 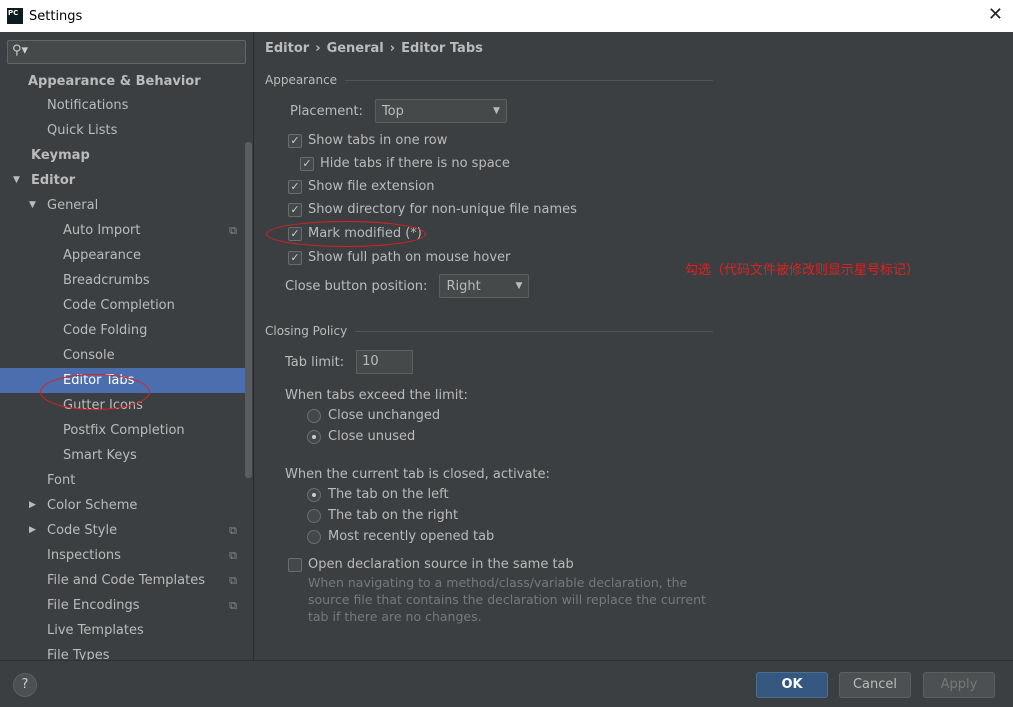 I want to click on sidebar-item: Breadcrumbs, so click(x=122, y=280).